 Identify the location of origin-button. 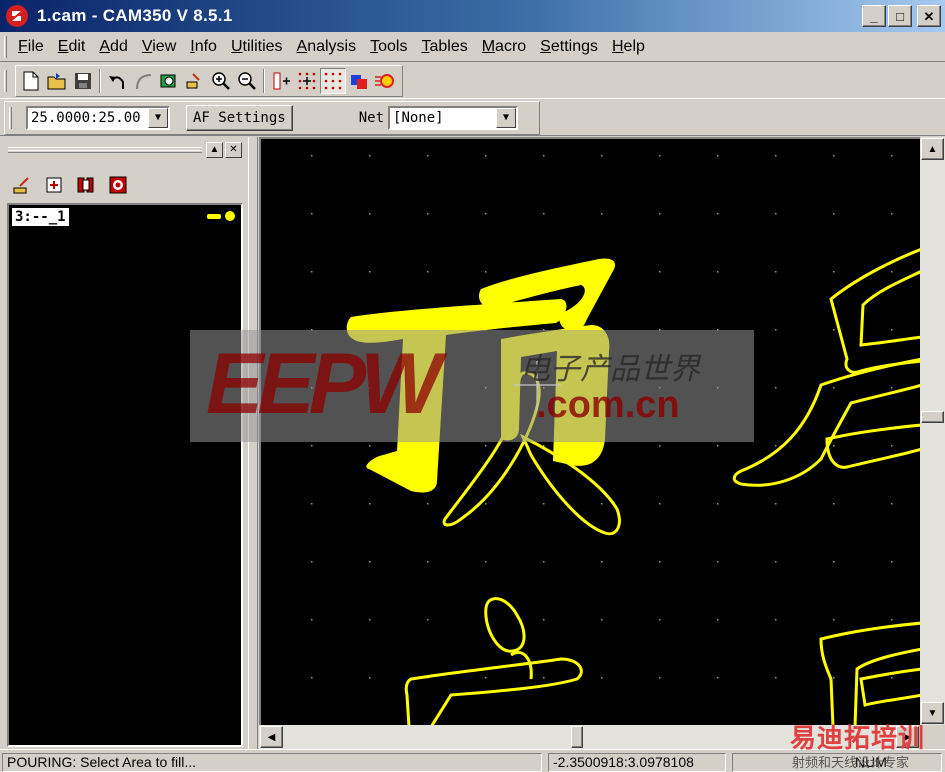
(281, 81).